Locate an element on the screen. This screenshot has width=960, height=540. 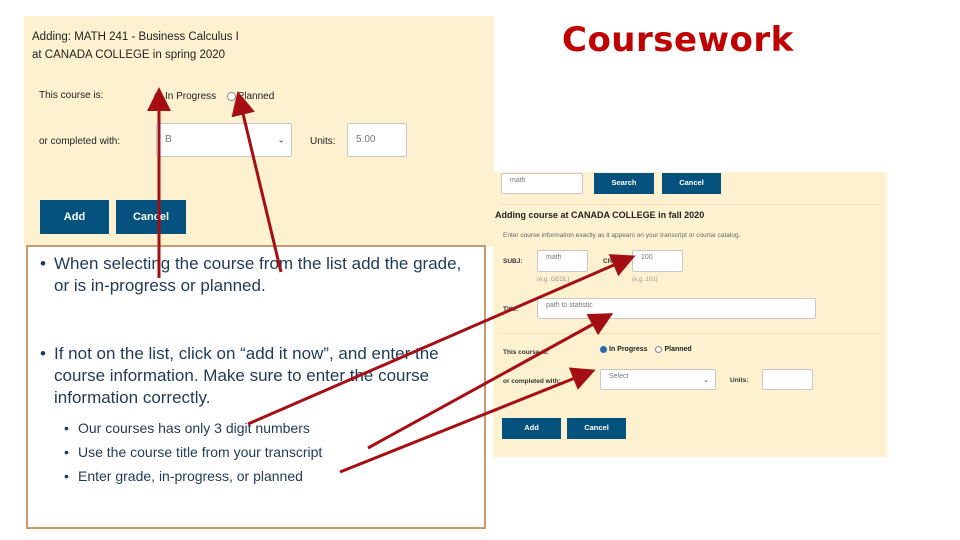
sub-bullet-item: • Our courses has only 3 digit numbers is located at coordinates (187, 428).